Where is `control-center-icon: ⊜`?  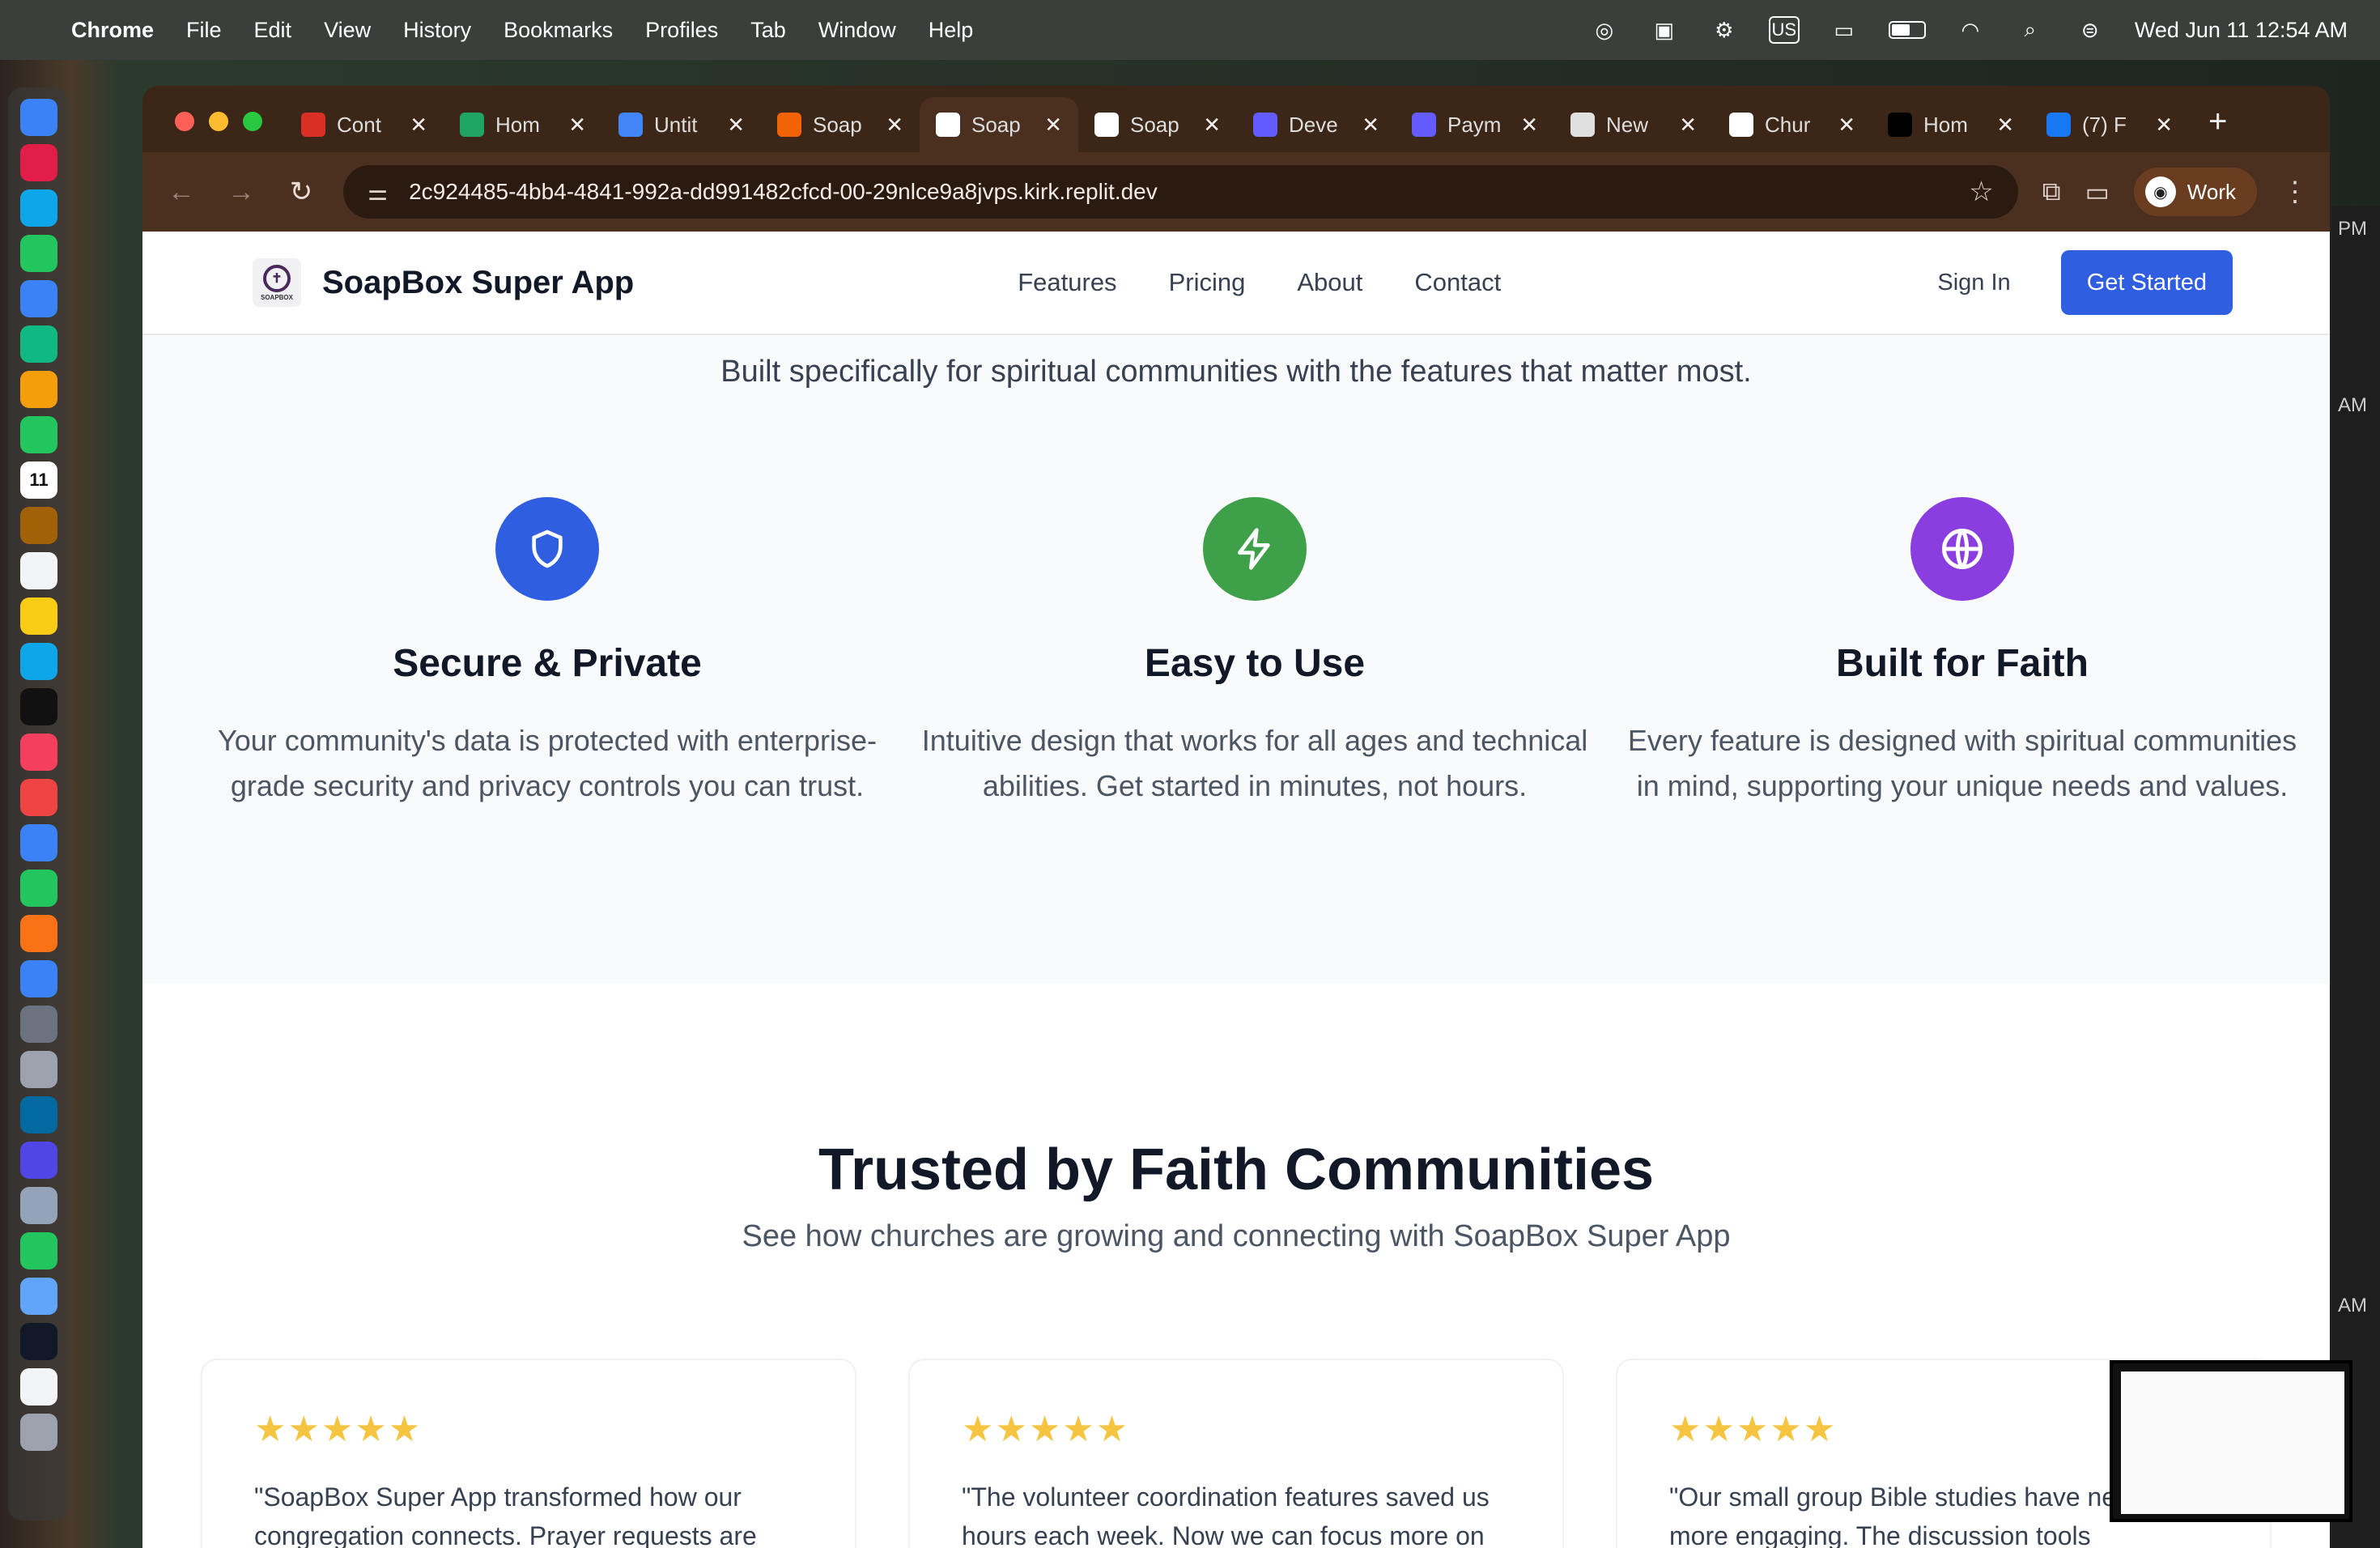 control-center-icon: ⊜ is located at coordinates (2090, 30).